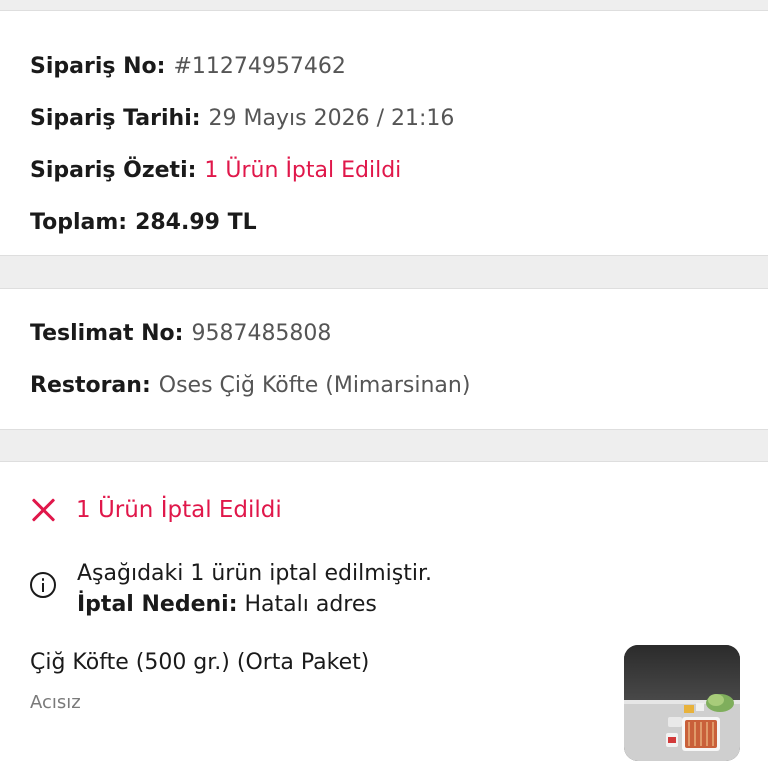 Image resolution: width=768 pixels, height=781 pixels. Describe the element at coordinates (254, 573) in the screenshot. I see `cancellation-info-text: Aşağıdaki 1 ürün iptal edilmiştir.` at that location.